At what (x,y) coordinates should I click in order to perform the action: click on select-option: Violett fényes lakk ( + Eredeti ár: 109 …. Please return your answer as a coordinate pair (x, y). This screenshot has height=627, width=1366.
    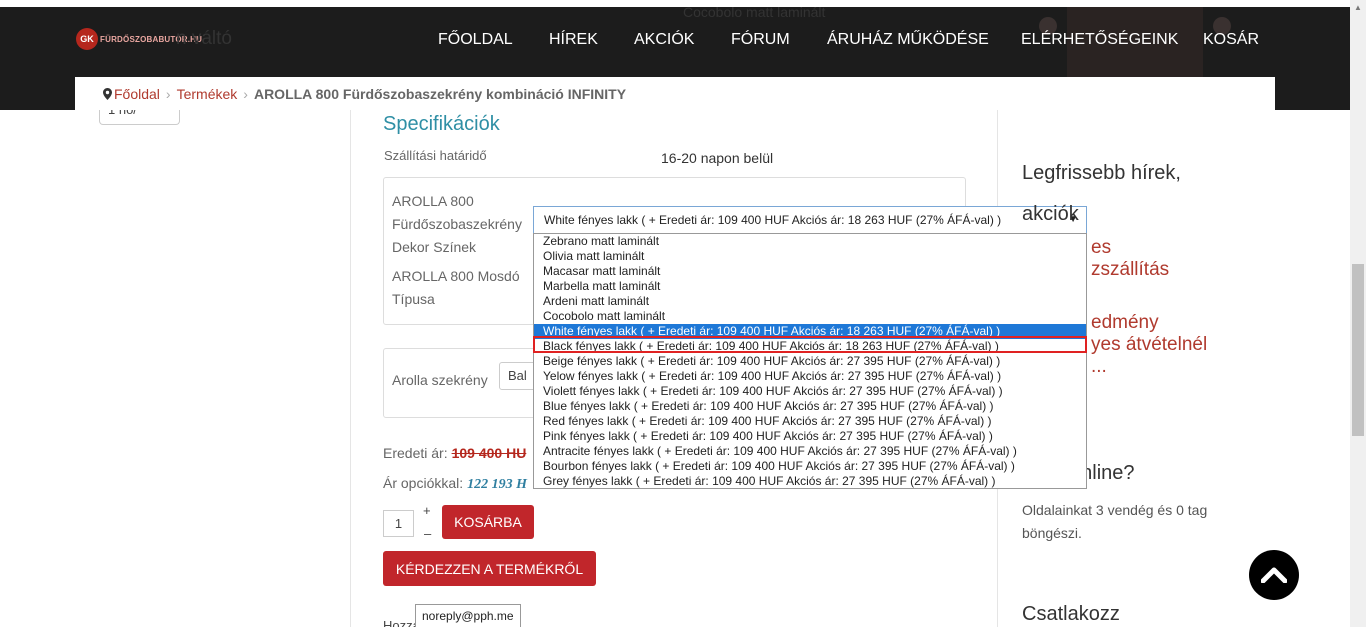
    Looking at the image, I should click on (810, 391).